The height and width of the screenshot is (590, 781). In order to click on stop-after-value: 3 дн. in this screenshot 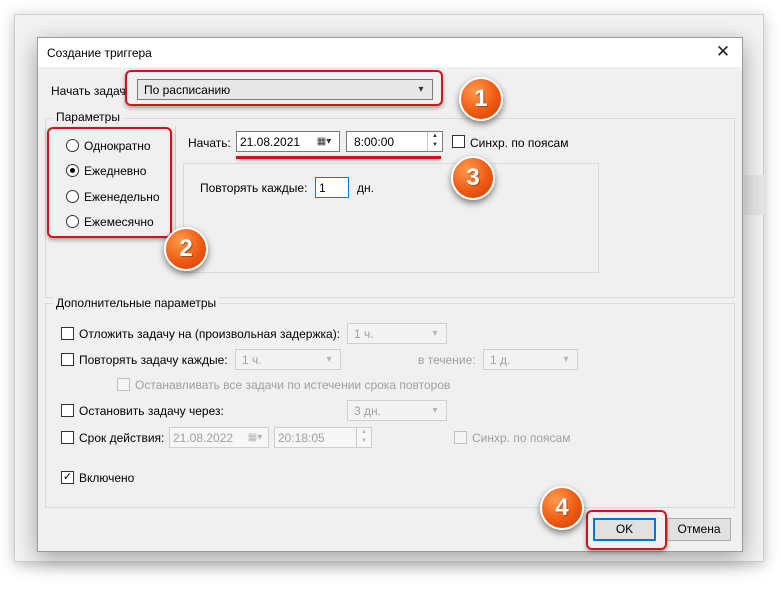, I will do `click(367, 411)`.